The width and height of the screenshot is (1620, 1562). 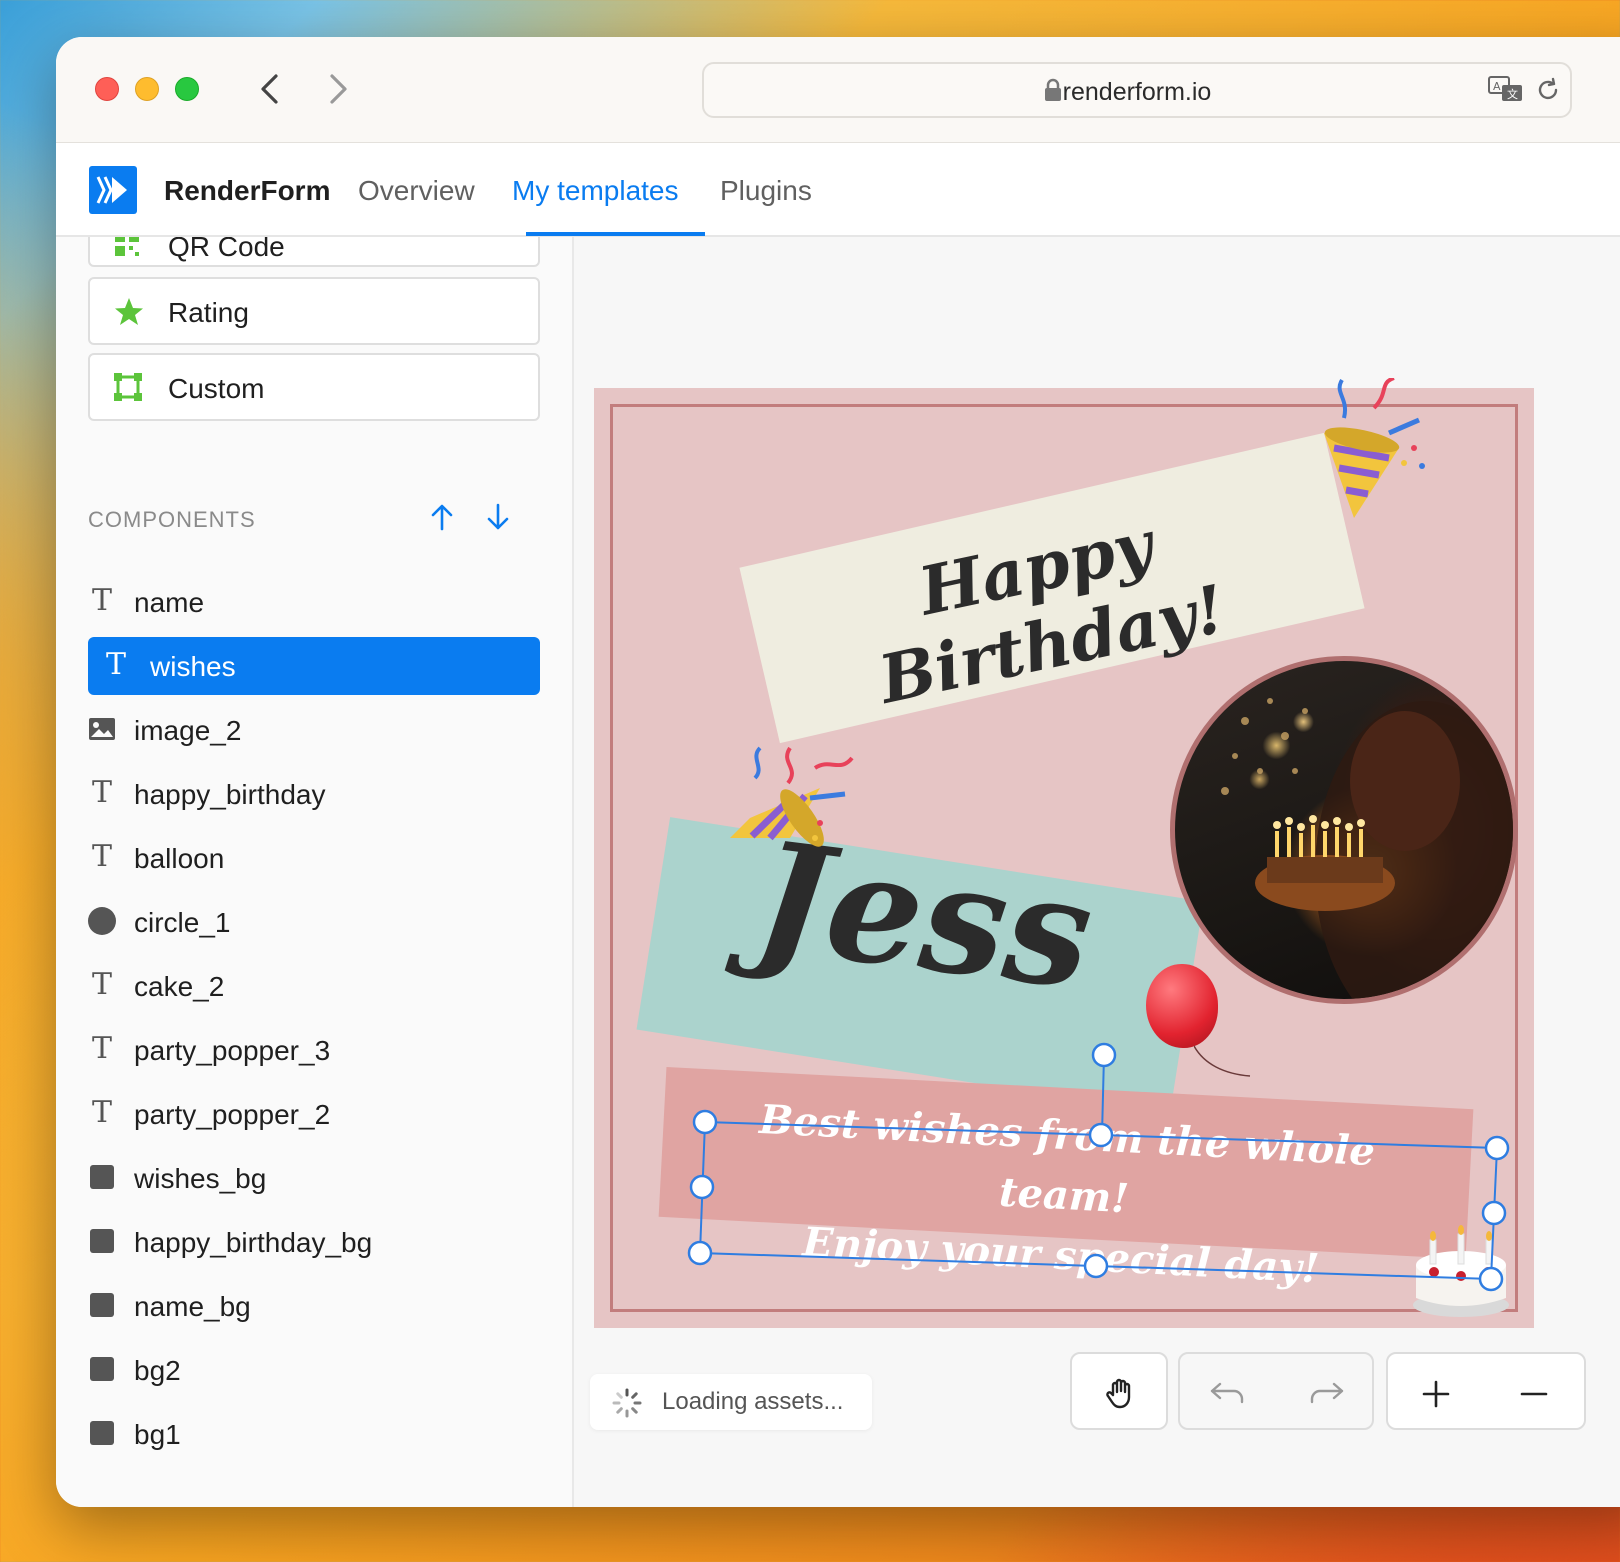 What do you see at coordinates (314, 602) in the screenshot?
I see `component-item-name: T name` at bounding box center [314, 602].